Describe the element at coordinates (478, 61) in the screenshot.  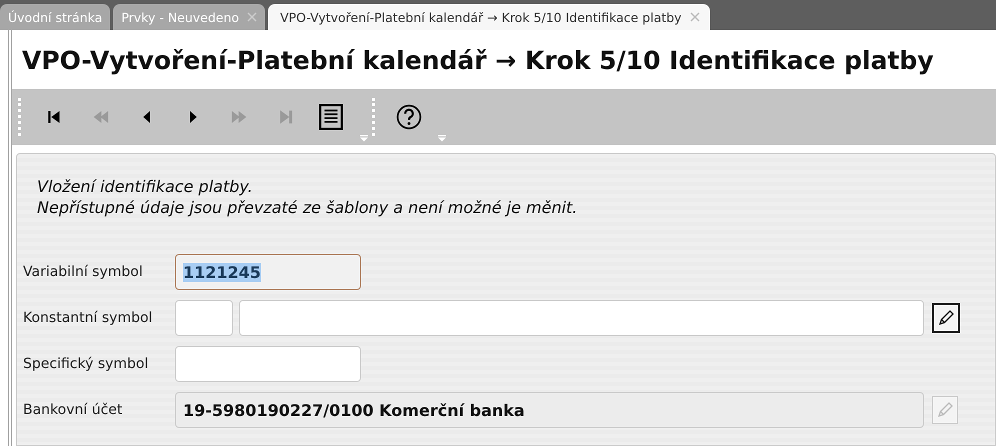
I see `page-title: VPO-Vytvoření-Platební kalendář → Krok 5/10 Identifikace platby` at that location.